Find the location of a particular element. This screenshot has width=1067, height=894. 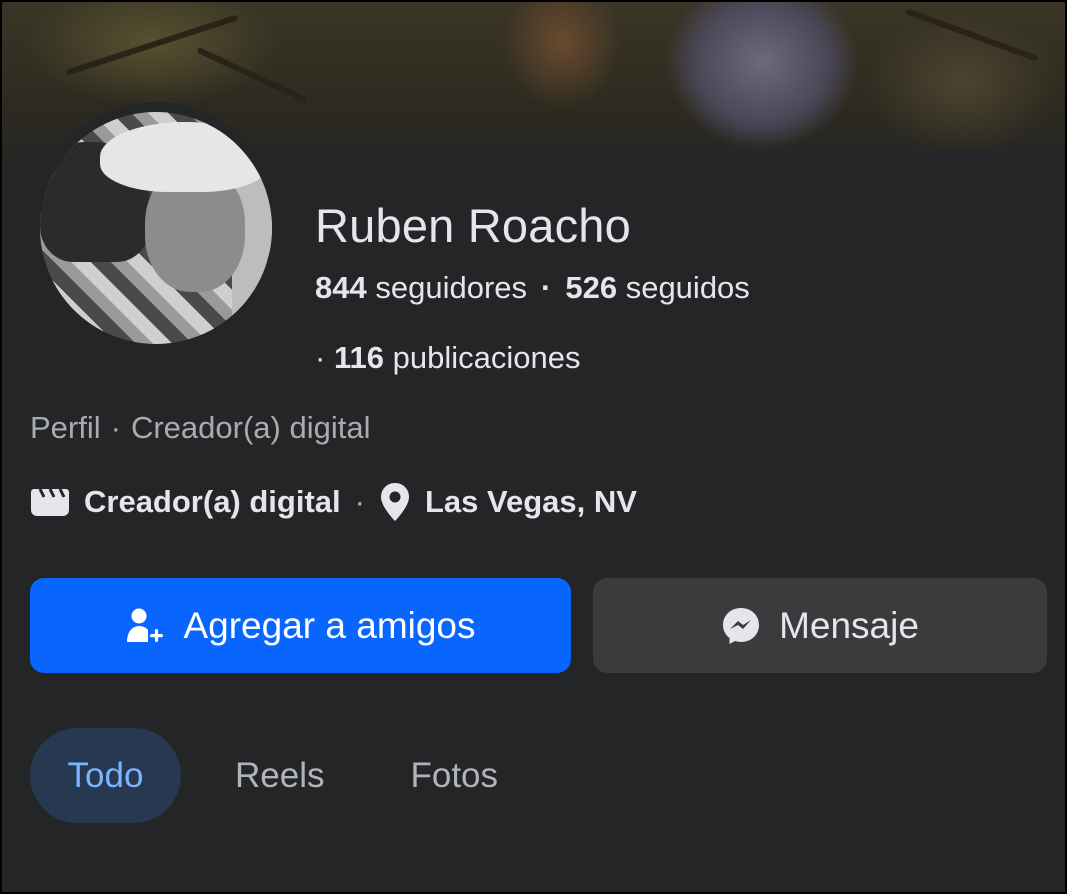

tab-todo: Todo is located at coordinates (105, 775).